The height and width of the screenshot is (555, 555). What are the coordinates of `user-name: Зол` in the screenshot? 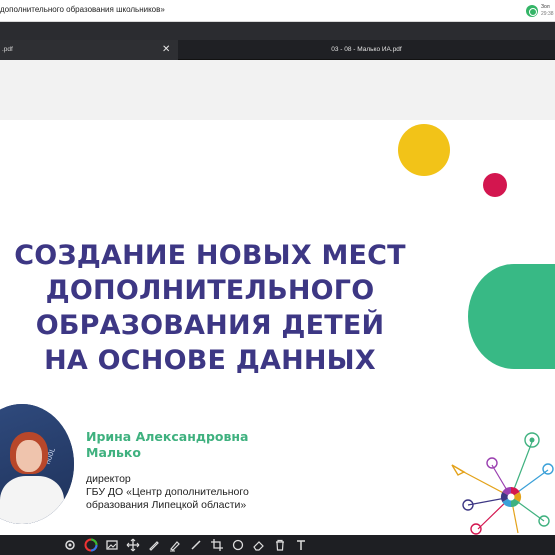 It's located at (545, 7).